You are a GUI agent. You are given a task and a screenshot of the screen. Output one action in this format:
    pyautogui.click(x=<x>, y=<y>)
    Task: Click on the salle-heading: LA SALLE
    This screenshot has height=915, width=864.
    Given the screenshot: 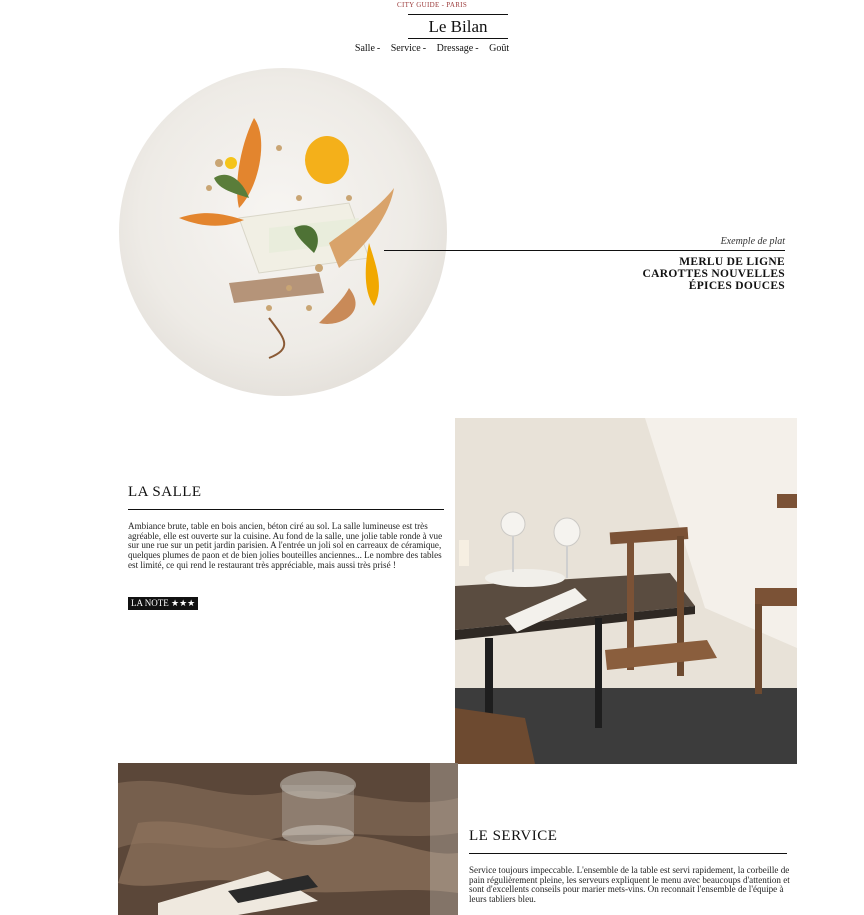 What is the action you would take?
    pyautogui.click(x=165, y=492)
    